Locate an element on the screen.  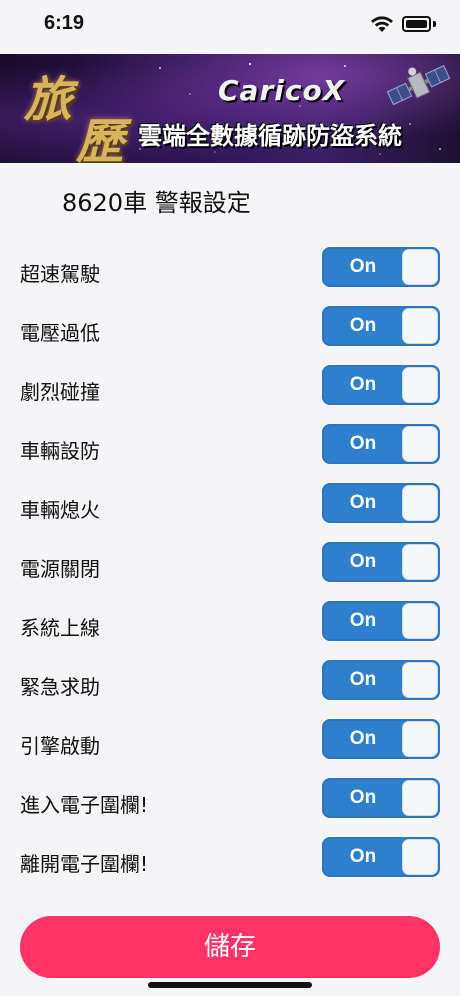
setting-row-geofence-exit: 離開電子圍欄! On is located at coordinates (230, 859).